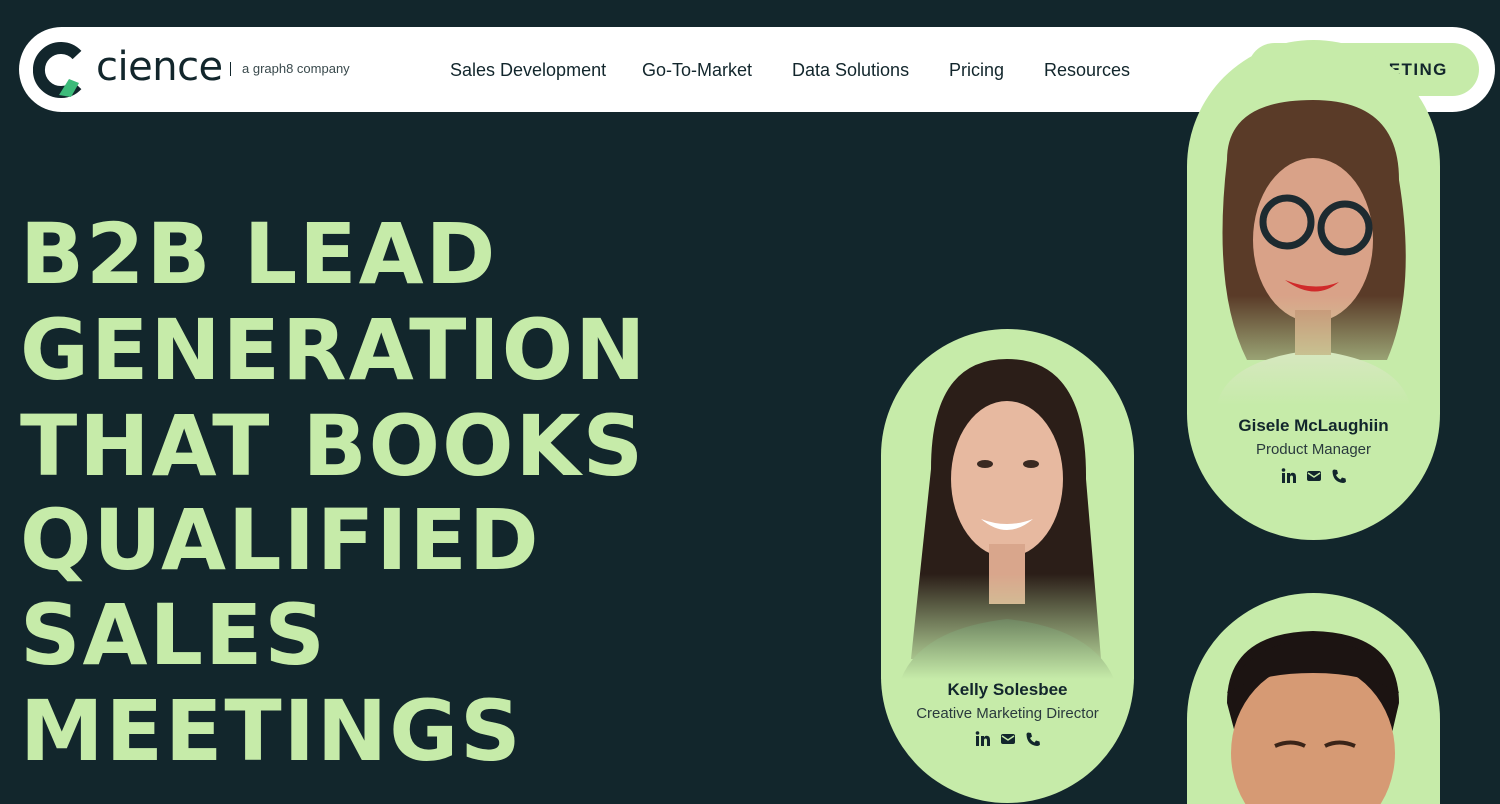 The image size is (1500, 804). What do you see at coordinates (296, 68) in the screenshot?
I see `brand-tagline: a graph8 company` at bounding box center [296, 68].